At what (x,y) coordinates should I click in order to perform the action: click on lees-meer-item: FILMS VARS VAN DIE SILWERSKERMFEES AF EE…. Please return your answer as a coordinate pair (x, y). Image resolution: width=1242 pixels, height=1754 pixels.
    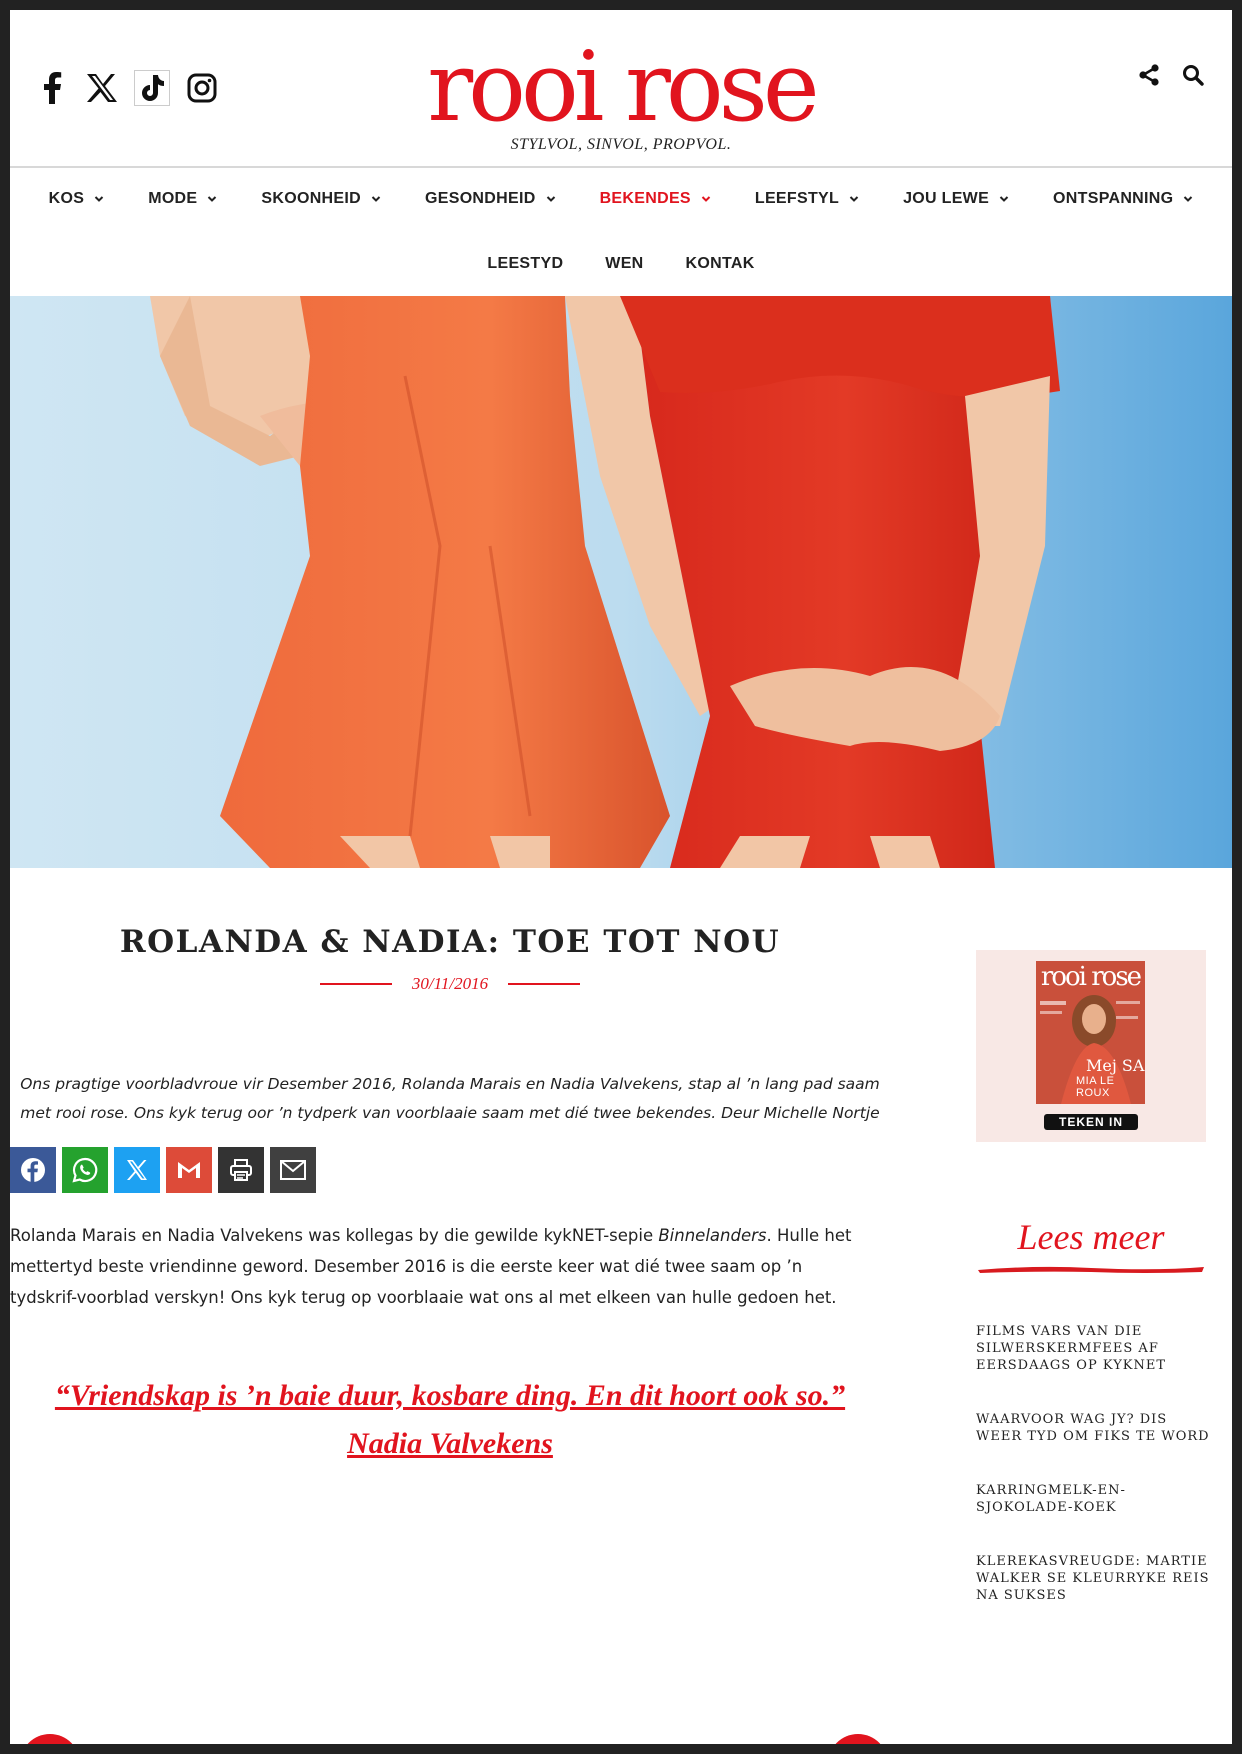
    Looking at the image, I should click on (1094, 1348).